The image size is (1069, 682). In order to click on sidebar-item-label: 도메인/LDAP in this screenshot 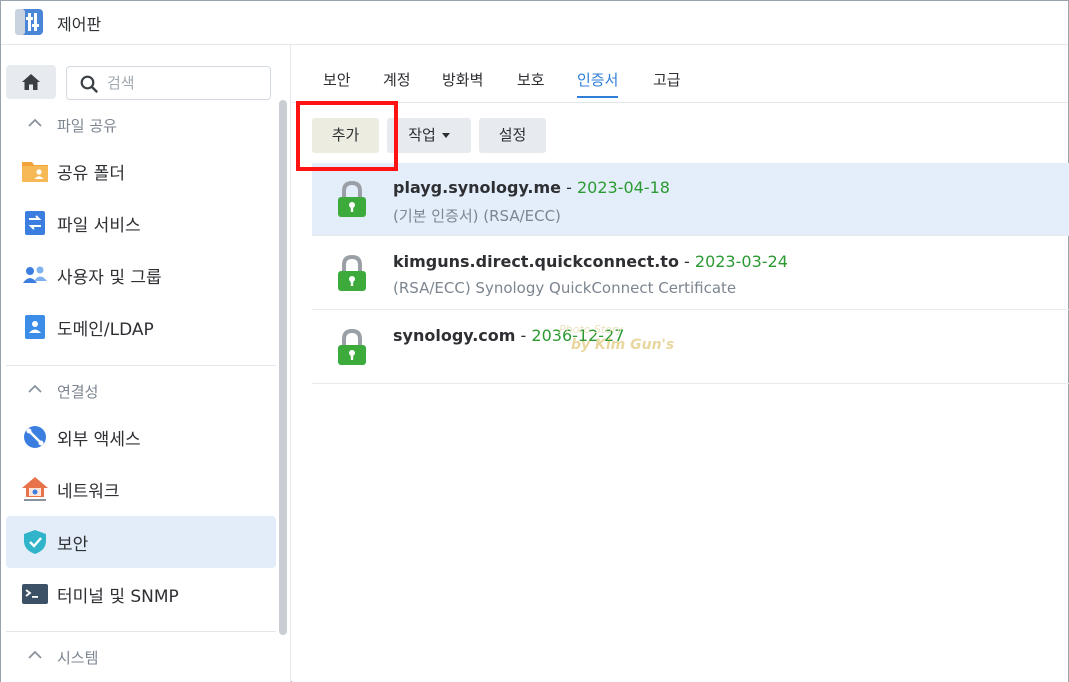, I will do `click(105, 330)`.